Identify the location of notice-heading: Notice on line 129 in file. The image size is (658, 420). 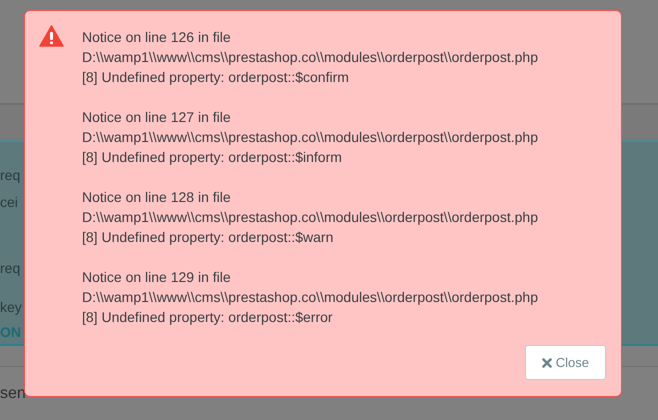
(157, 277).